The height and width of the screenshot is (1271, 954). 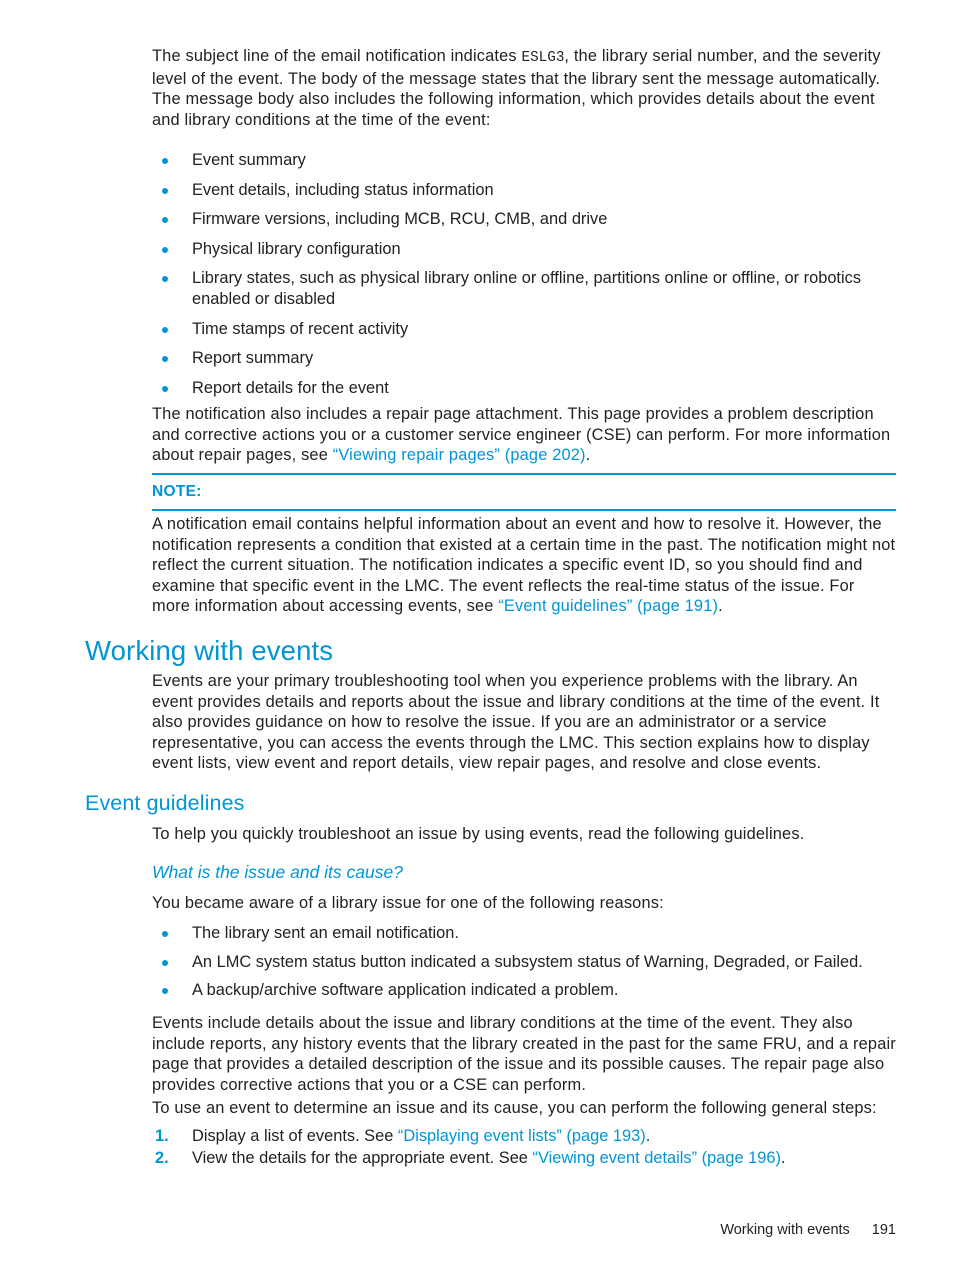 I want to click on list-item: Report details for the event, so click(x=524, y=388).